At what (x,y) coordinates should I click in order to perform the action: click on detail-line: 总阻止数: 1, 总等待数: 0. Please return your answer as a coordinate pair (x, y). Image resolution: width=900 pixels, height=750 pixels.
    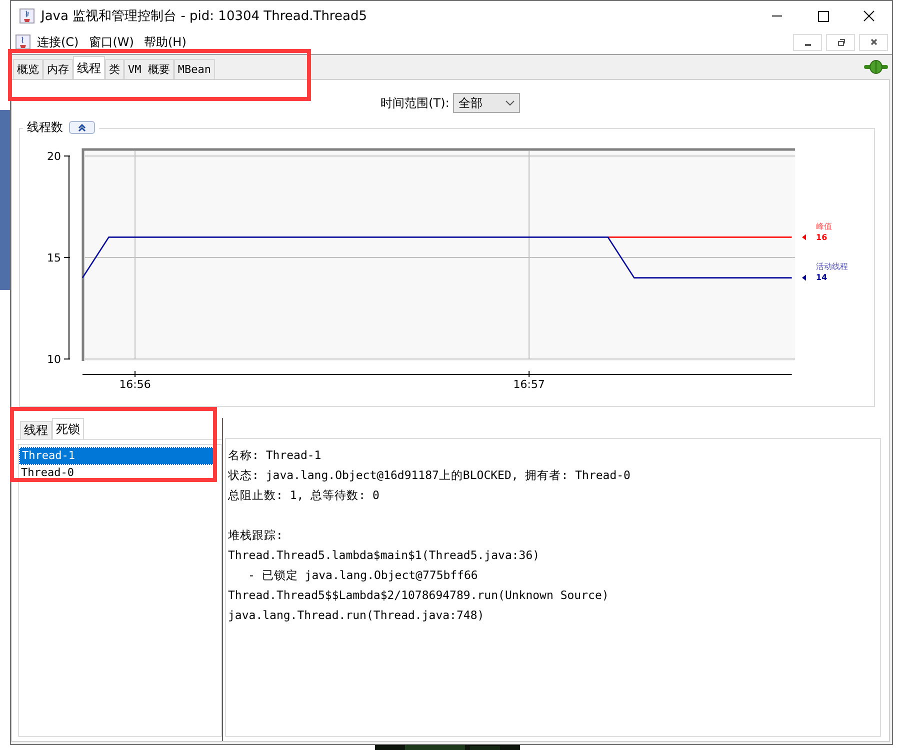
    Looking at the image, I should click on (304, 495).